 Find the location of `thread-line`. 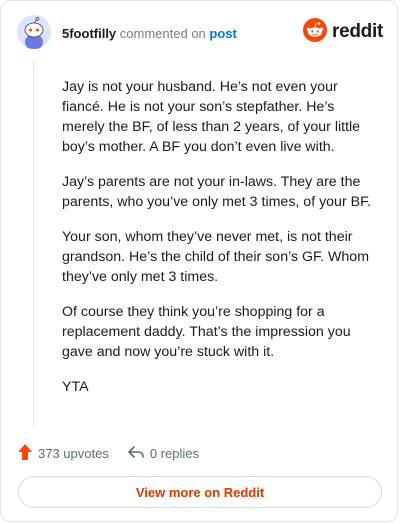

thread-line is located at coordinates (33, 243).